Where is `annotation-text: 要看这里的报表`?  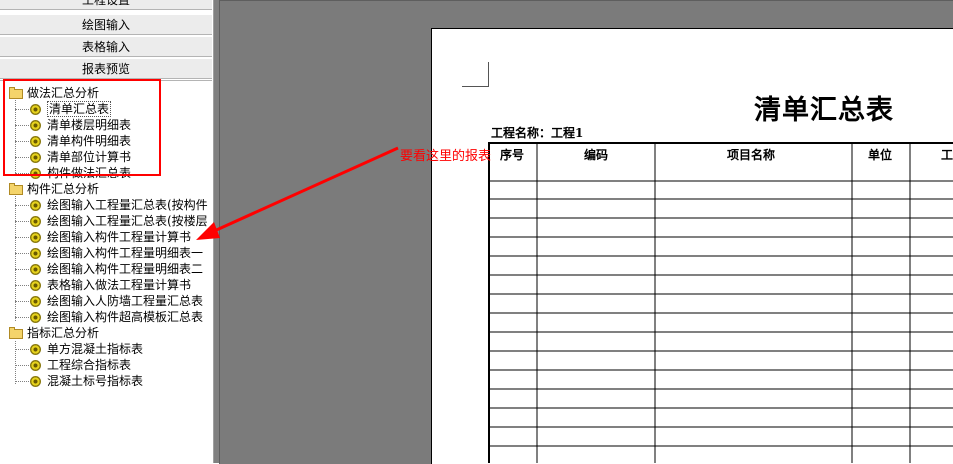 annotation-text: 要看这里的报表 is located at coordinates (446, 156).